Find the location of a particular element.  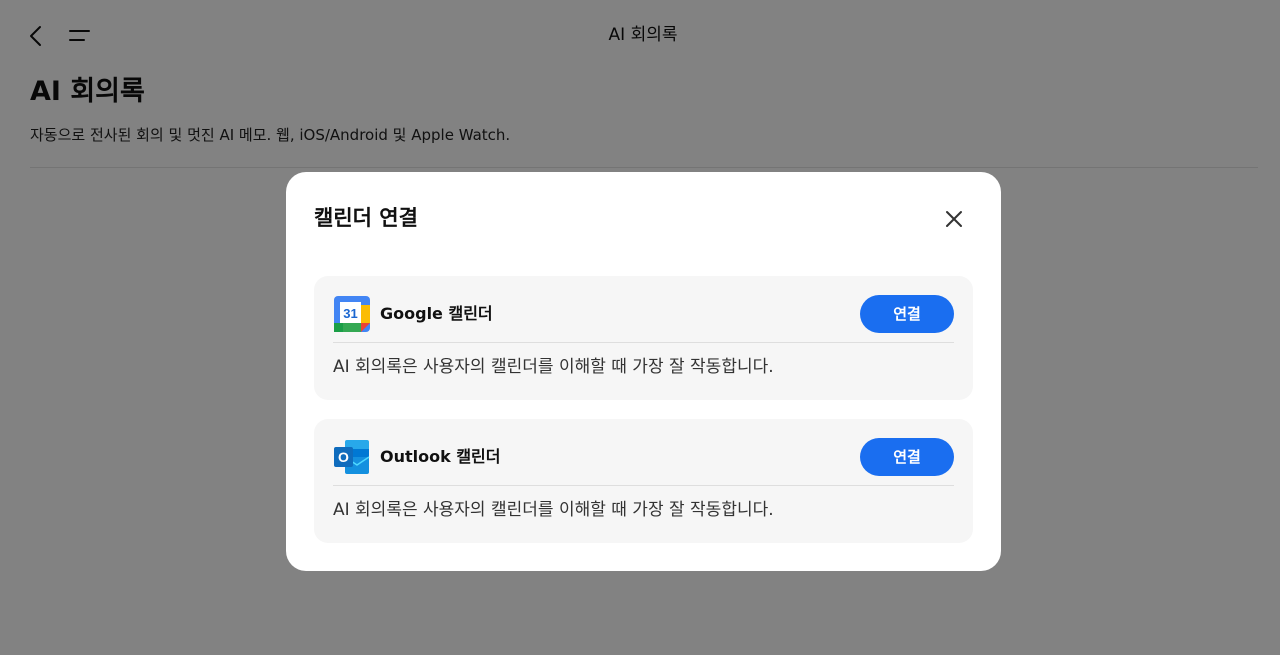

google-connect-button: 연결 is located at coordinates (907, 314).